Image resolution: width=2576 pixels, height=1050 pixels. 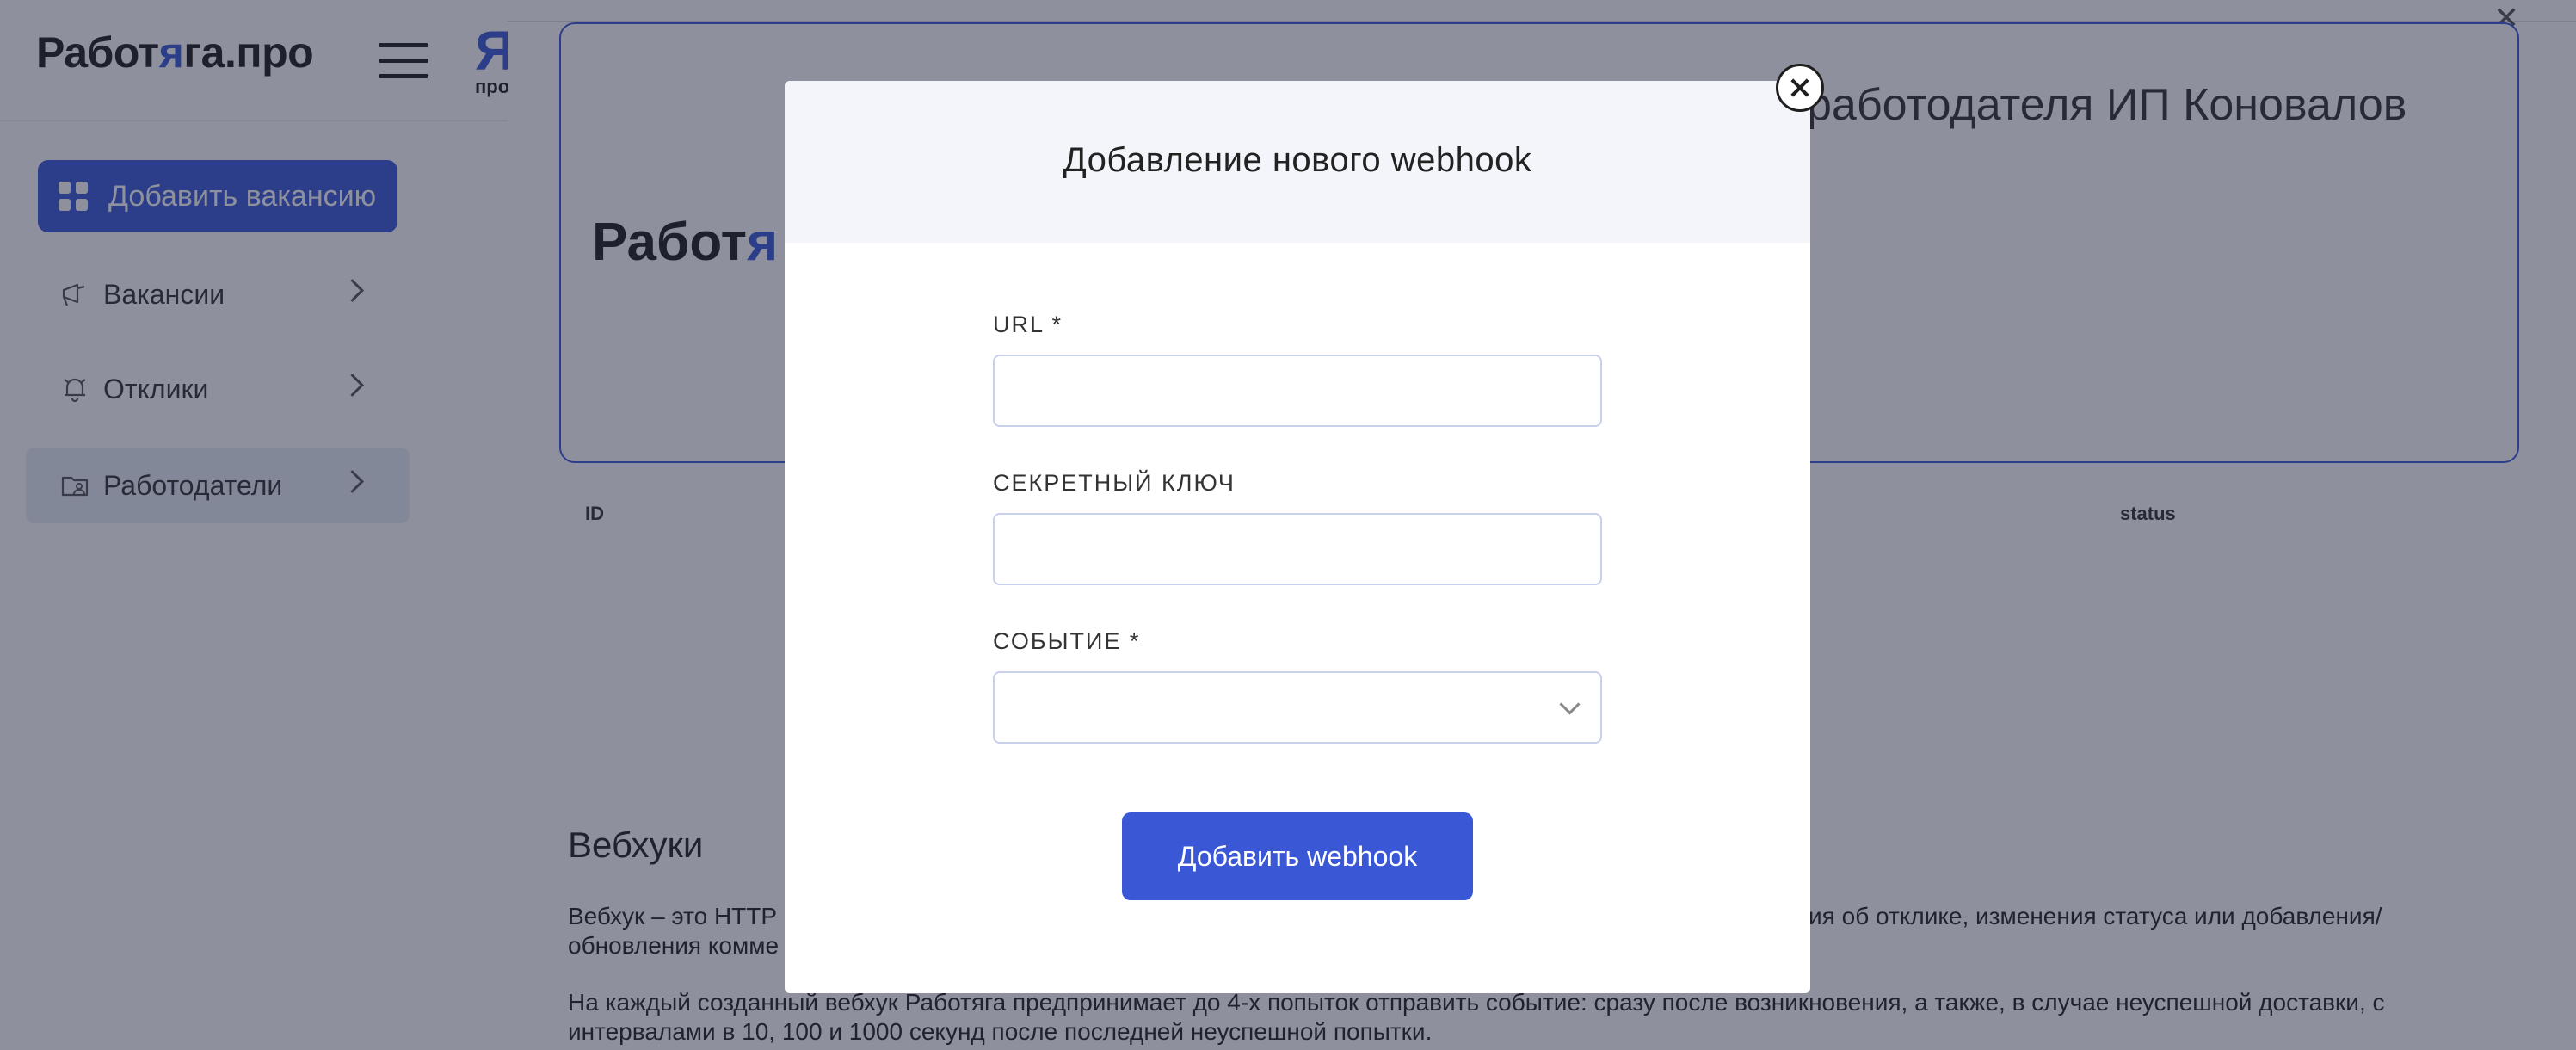 I want to click on secret-key-label: СЕКРЕТНЫЙ КЛЮЧ, so click(x=1114, y=483).